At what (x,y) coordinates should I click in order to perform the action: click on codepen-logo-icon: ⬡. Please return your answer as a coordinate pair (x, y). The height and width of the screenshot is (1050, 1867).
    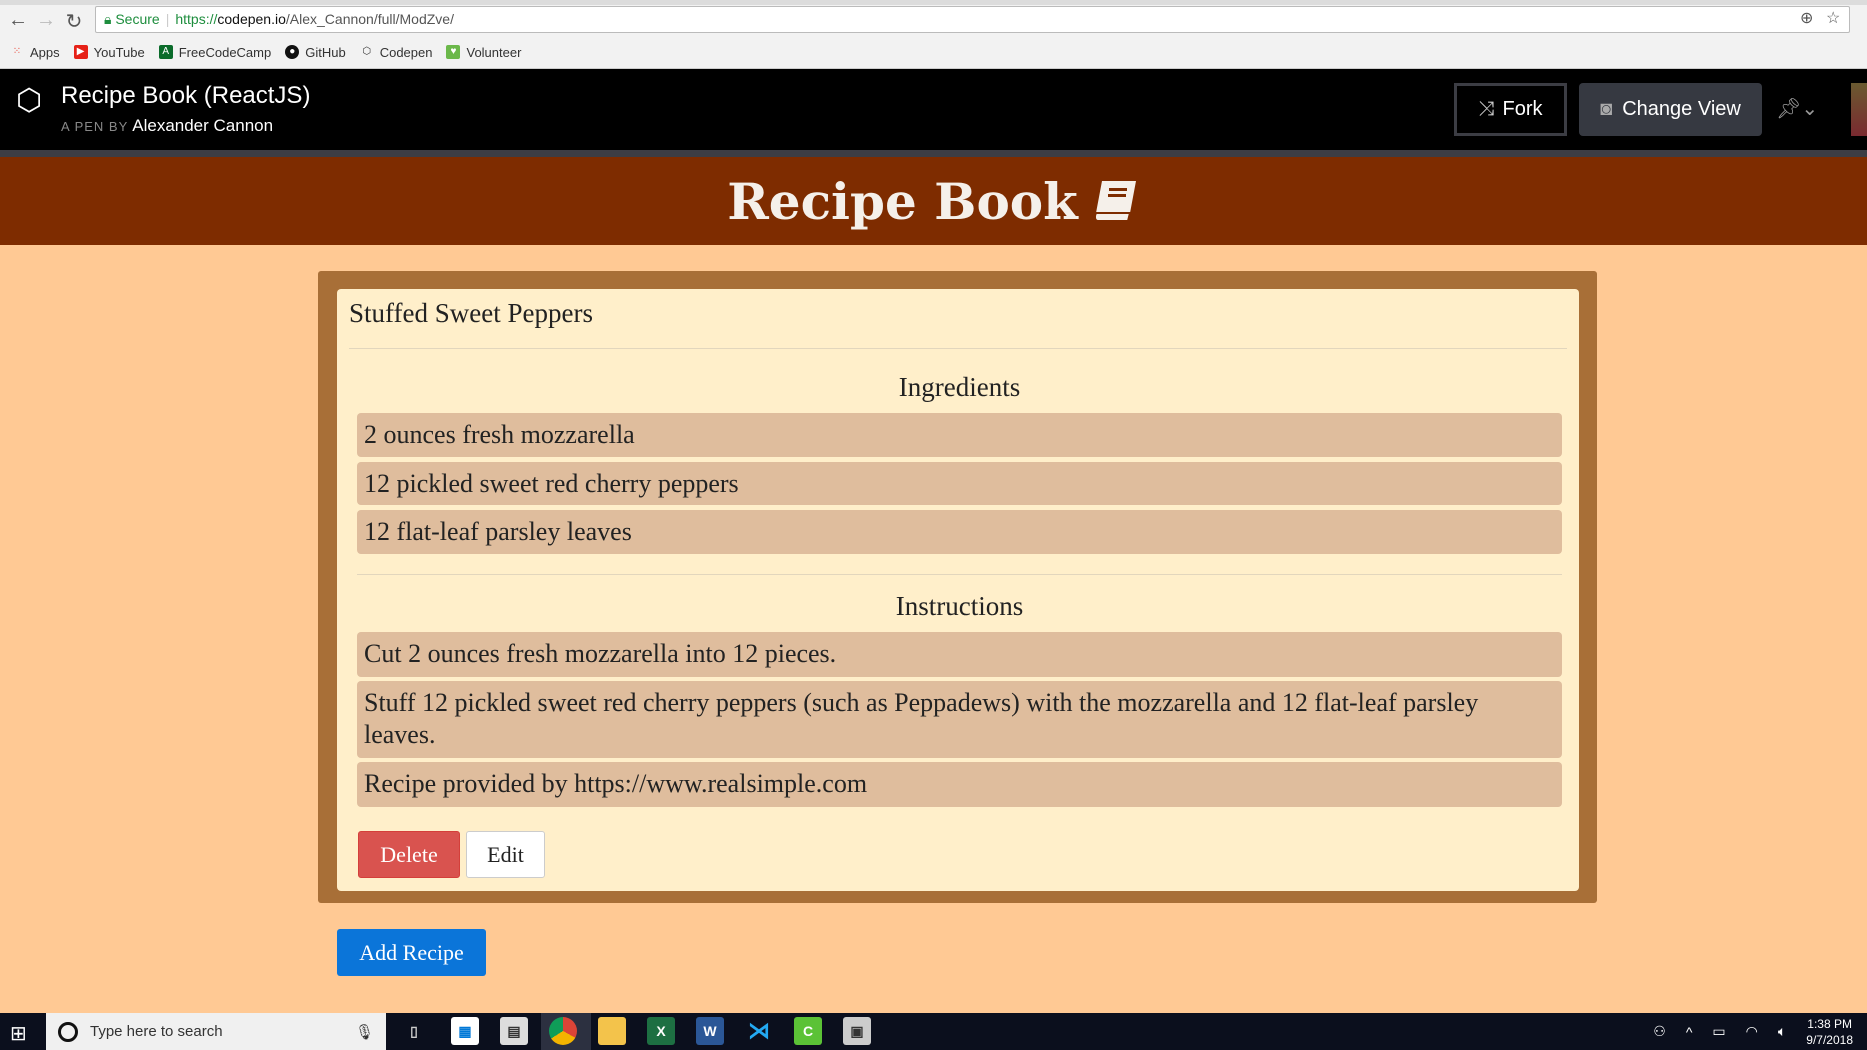
    Looking at the image, I should click on (29, 100).